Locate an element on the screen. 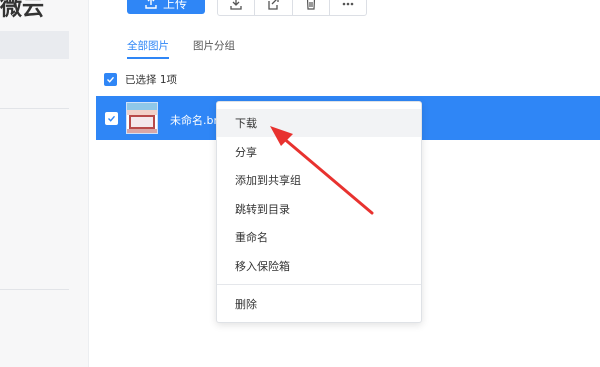  file-name: 未命名.br is located at coordinates (194, 120).